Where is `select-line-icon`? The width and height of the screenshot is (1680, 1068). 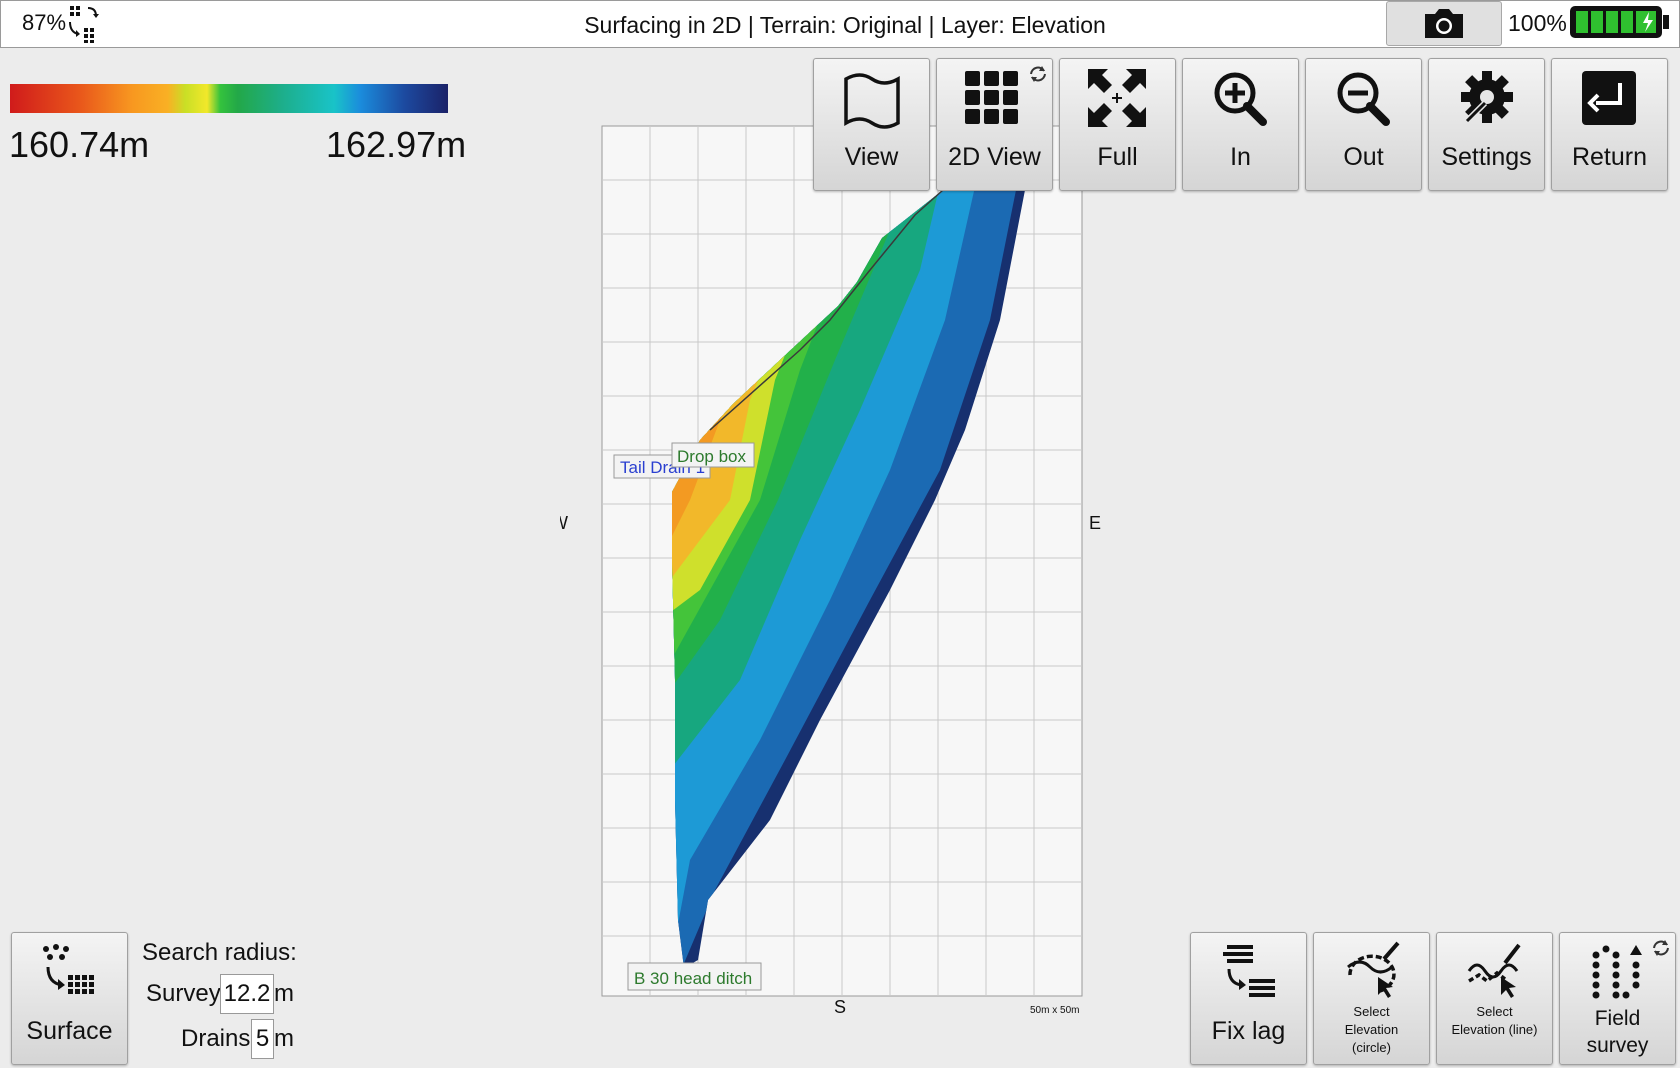 select-line-icon is located at coordinates (1494, 970).